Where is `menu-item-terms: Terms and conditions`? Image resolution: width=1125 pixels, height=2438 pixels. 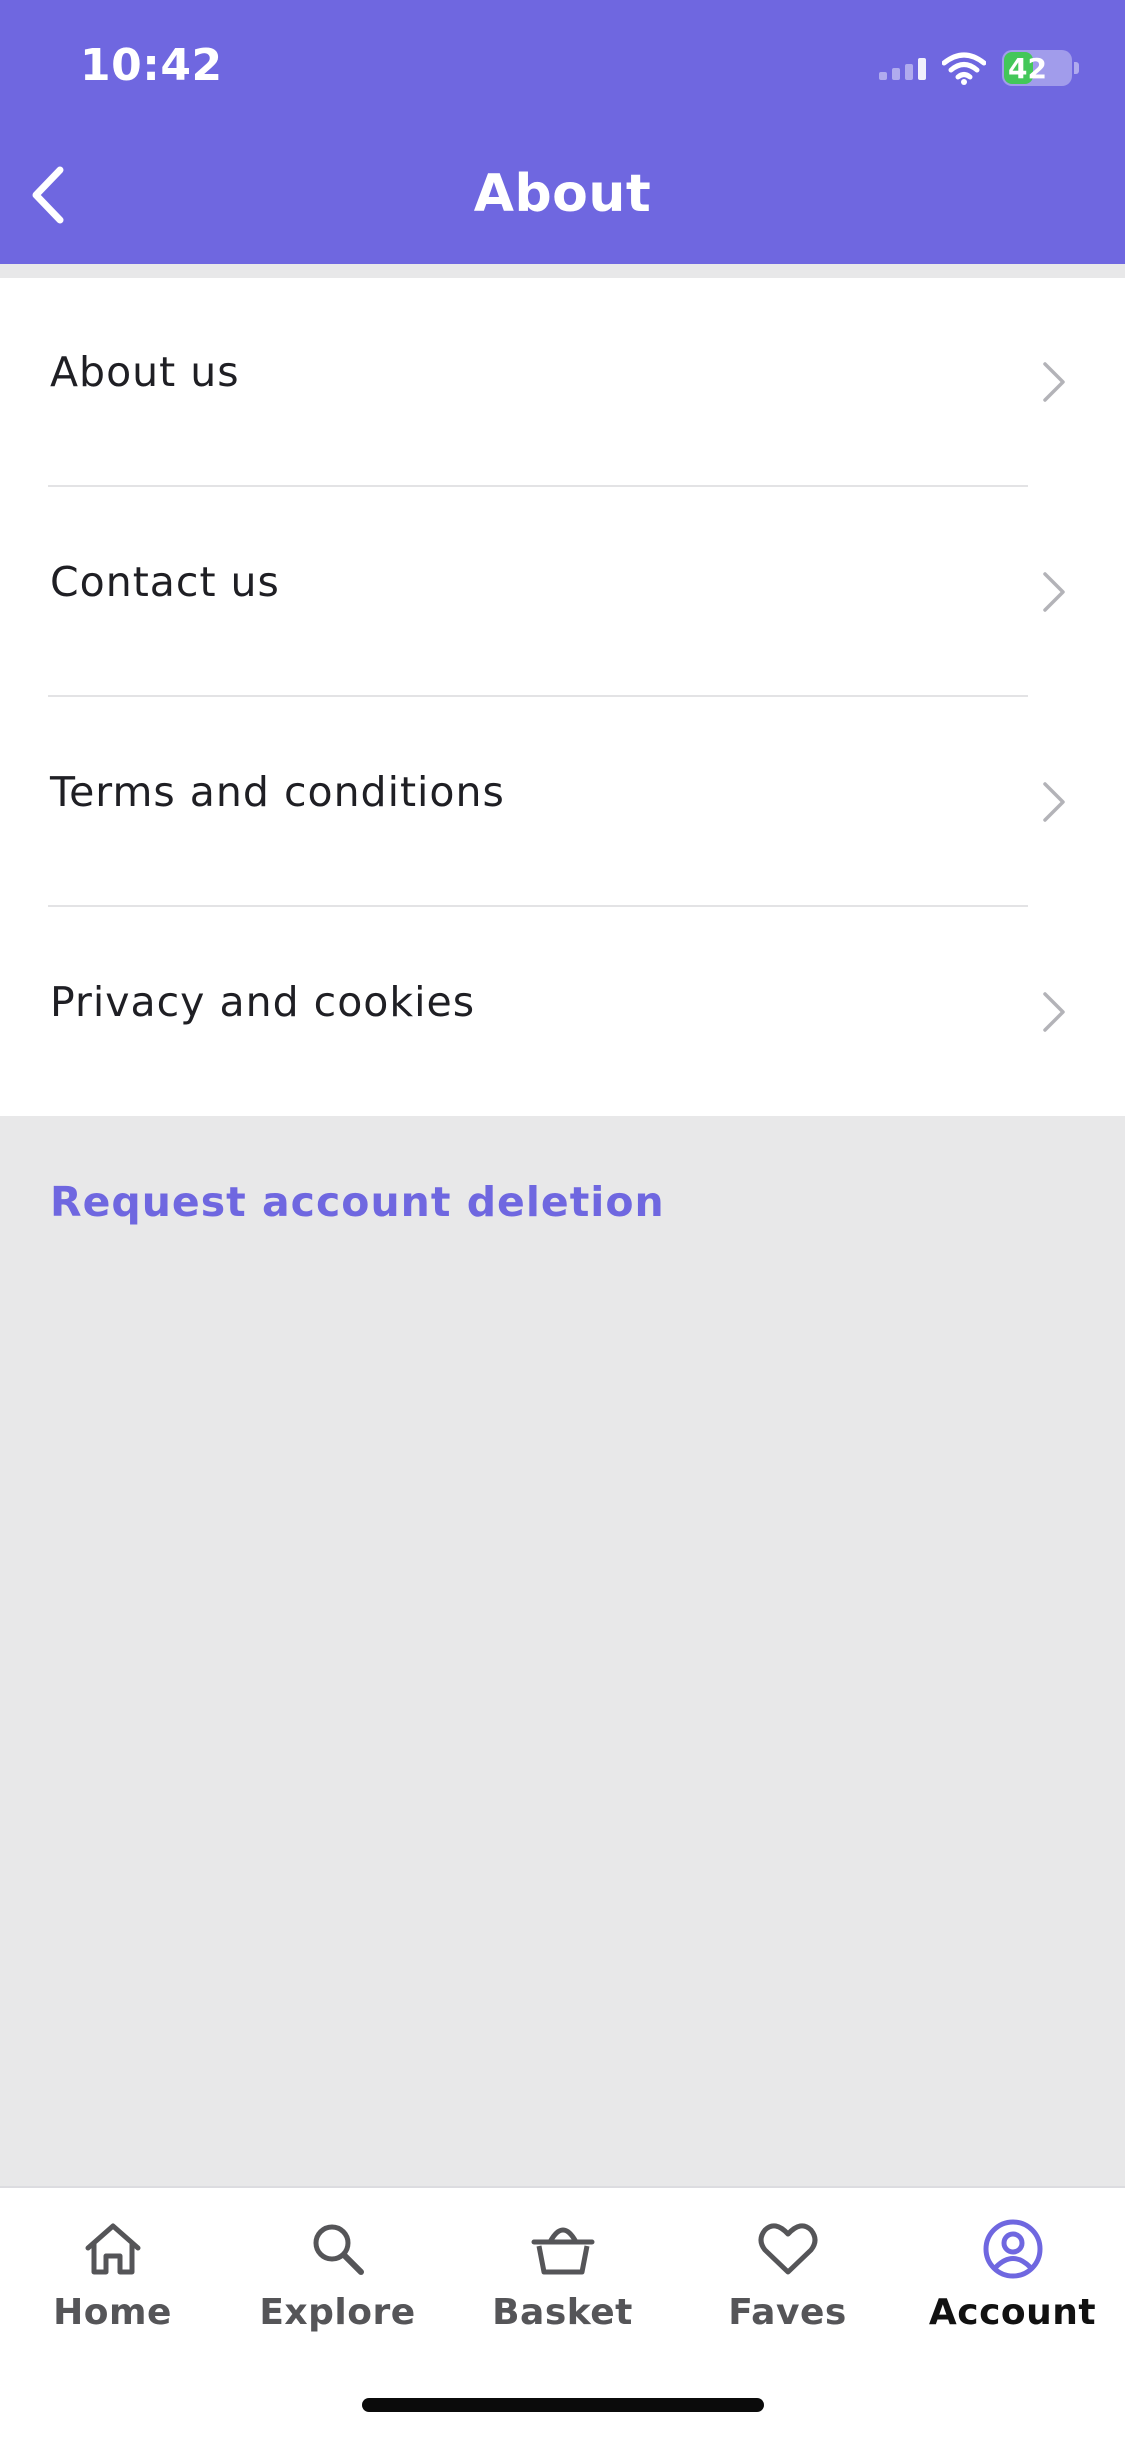 menu-item-terms: Terms and conditions is located at coordinates (562, 803).